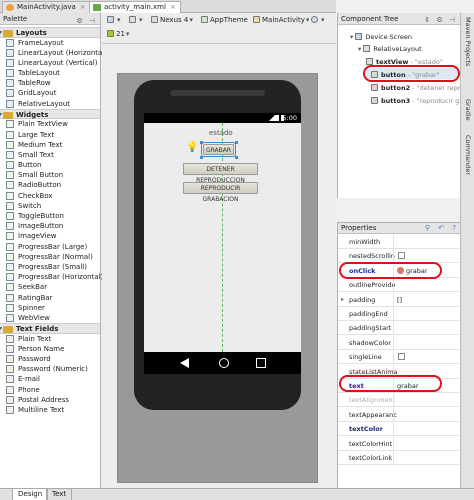  What do you see at coordinates (365, 242) in the screenshot?
I see `property-name: minWidth` at bounding box center [365, 242].